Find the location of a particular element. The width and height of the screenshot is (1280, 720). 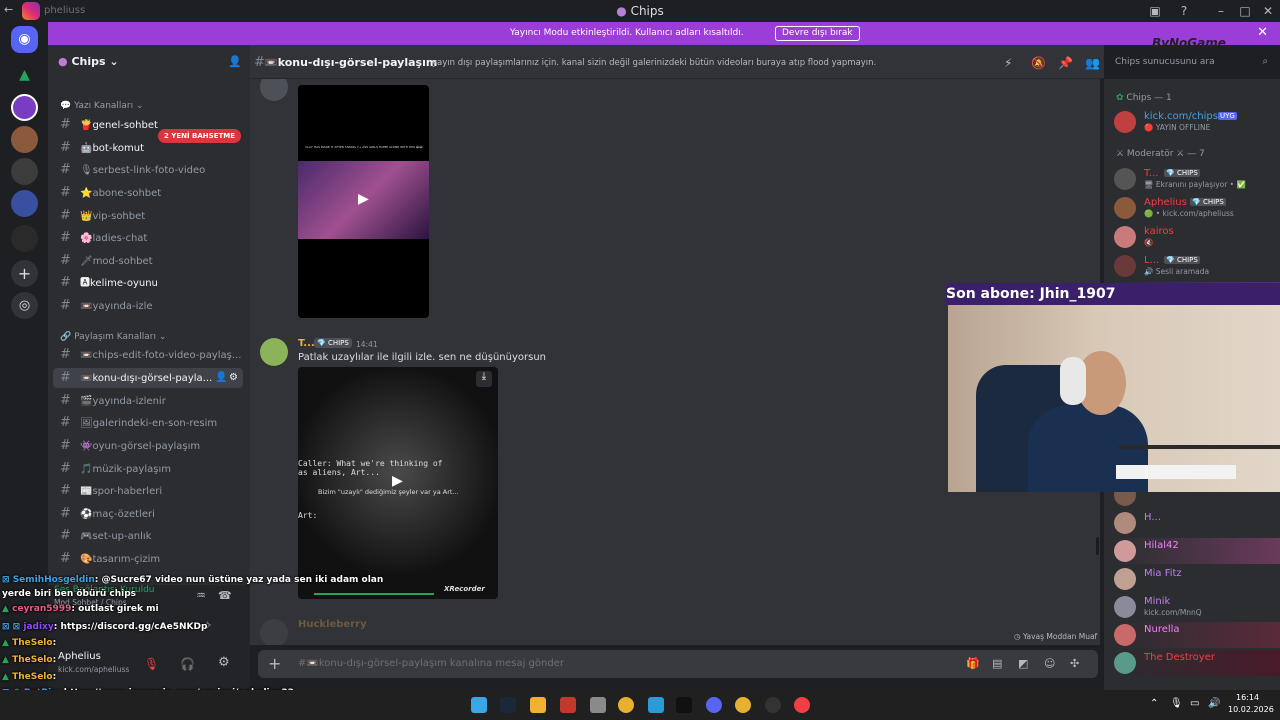

gif-icon: ▤ is located at coordinates (997, 663).